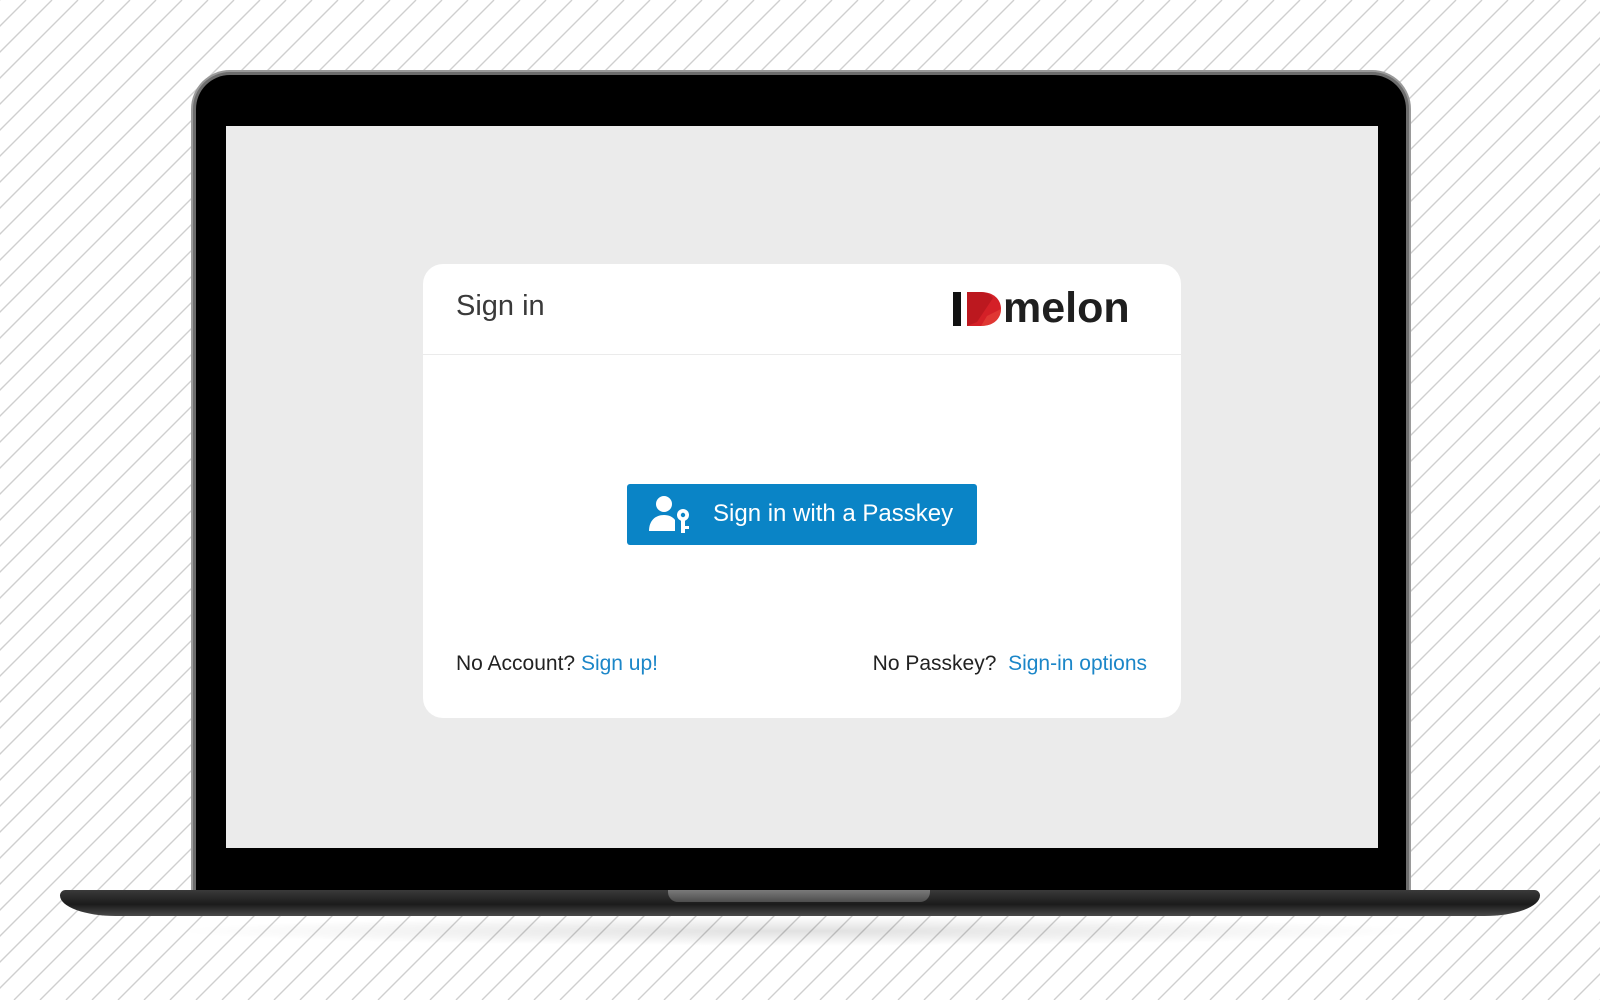 Image resolution: width=1600 pixels, height=1000 pixels. What do you see at coordinates (669, 514) in the screenshot?
I see `user-key-icon` at bounding box center [669, 514].